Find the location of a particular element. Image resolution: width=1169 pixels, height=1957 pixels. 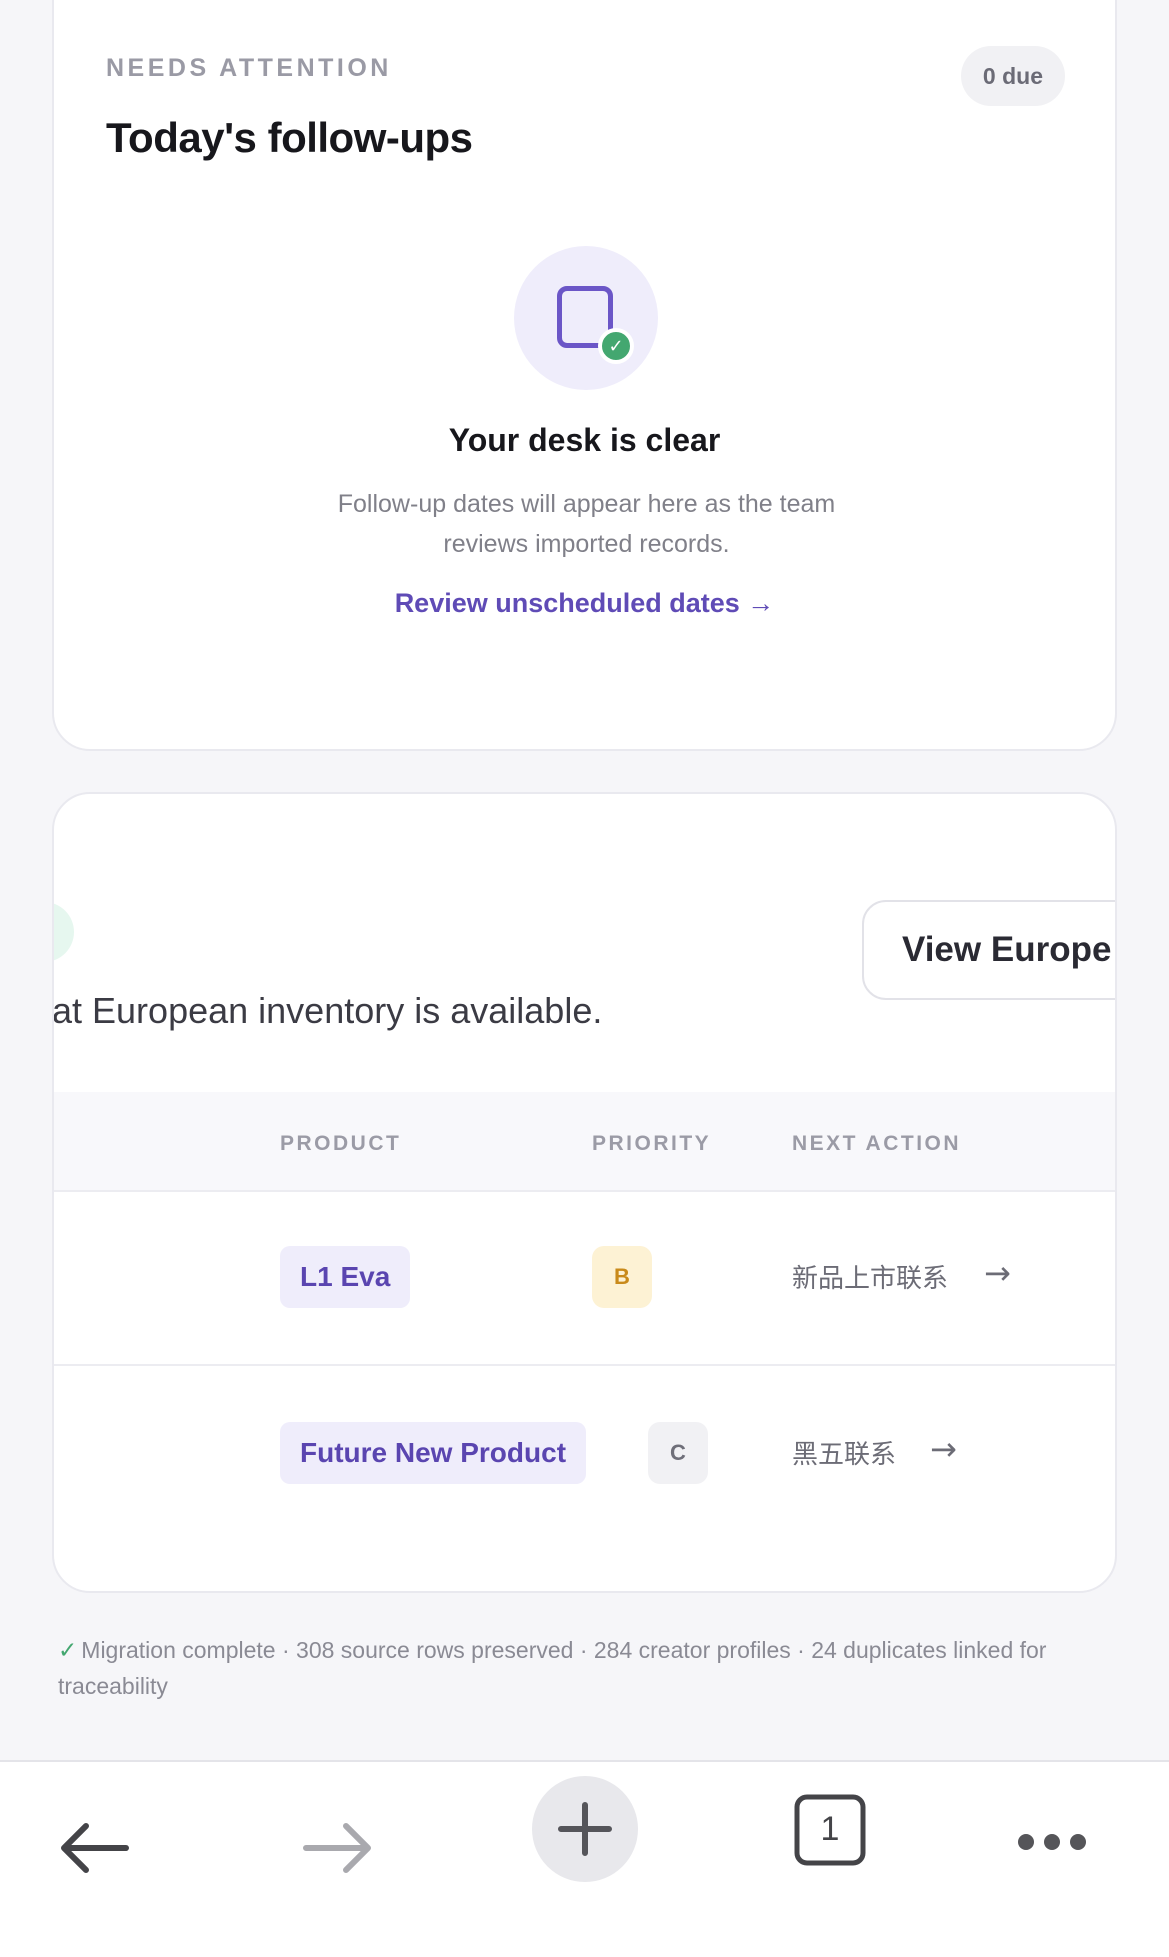

inventory-notice: at European inventory is available. is located at coordinates (327, 1010).